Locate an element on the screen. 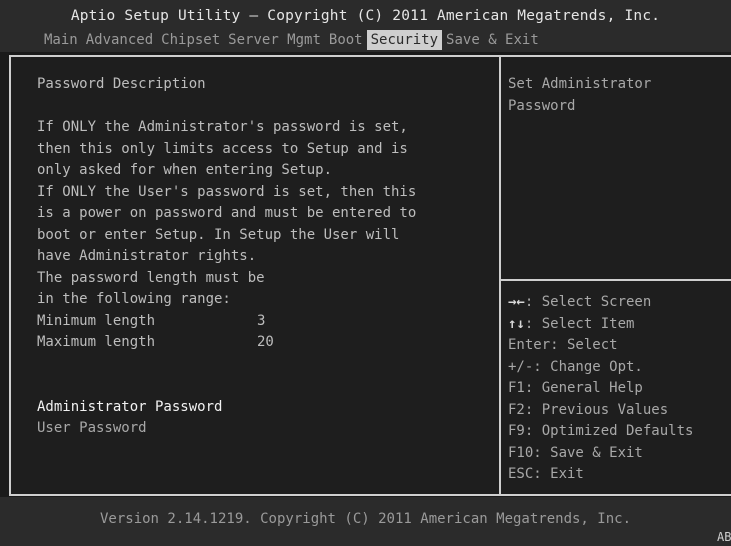  key-f1: F1: General Help is located at coordinates (575, 388).